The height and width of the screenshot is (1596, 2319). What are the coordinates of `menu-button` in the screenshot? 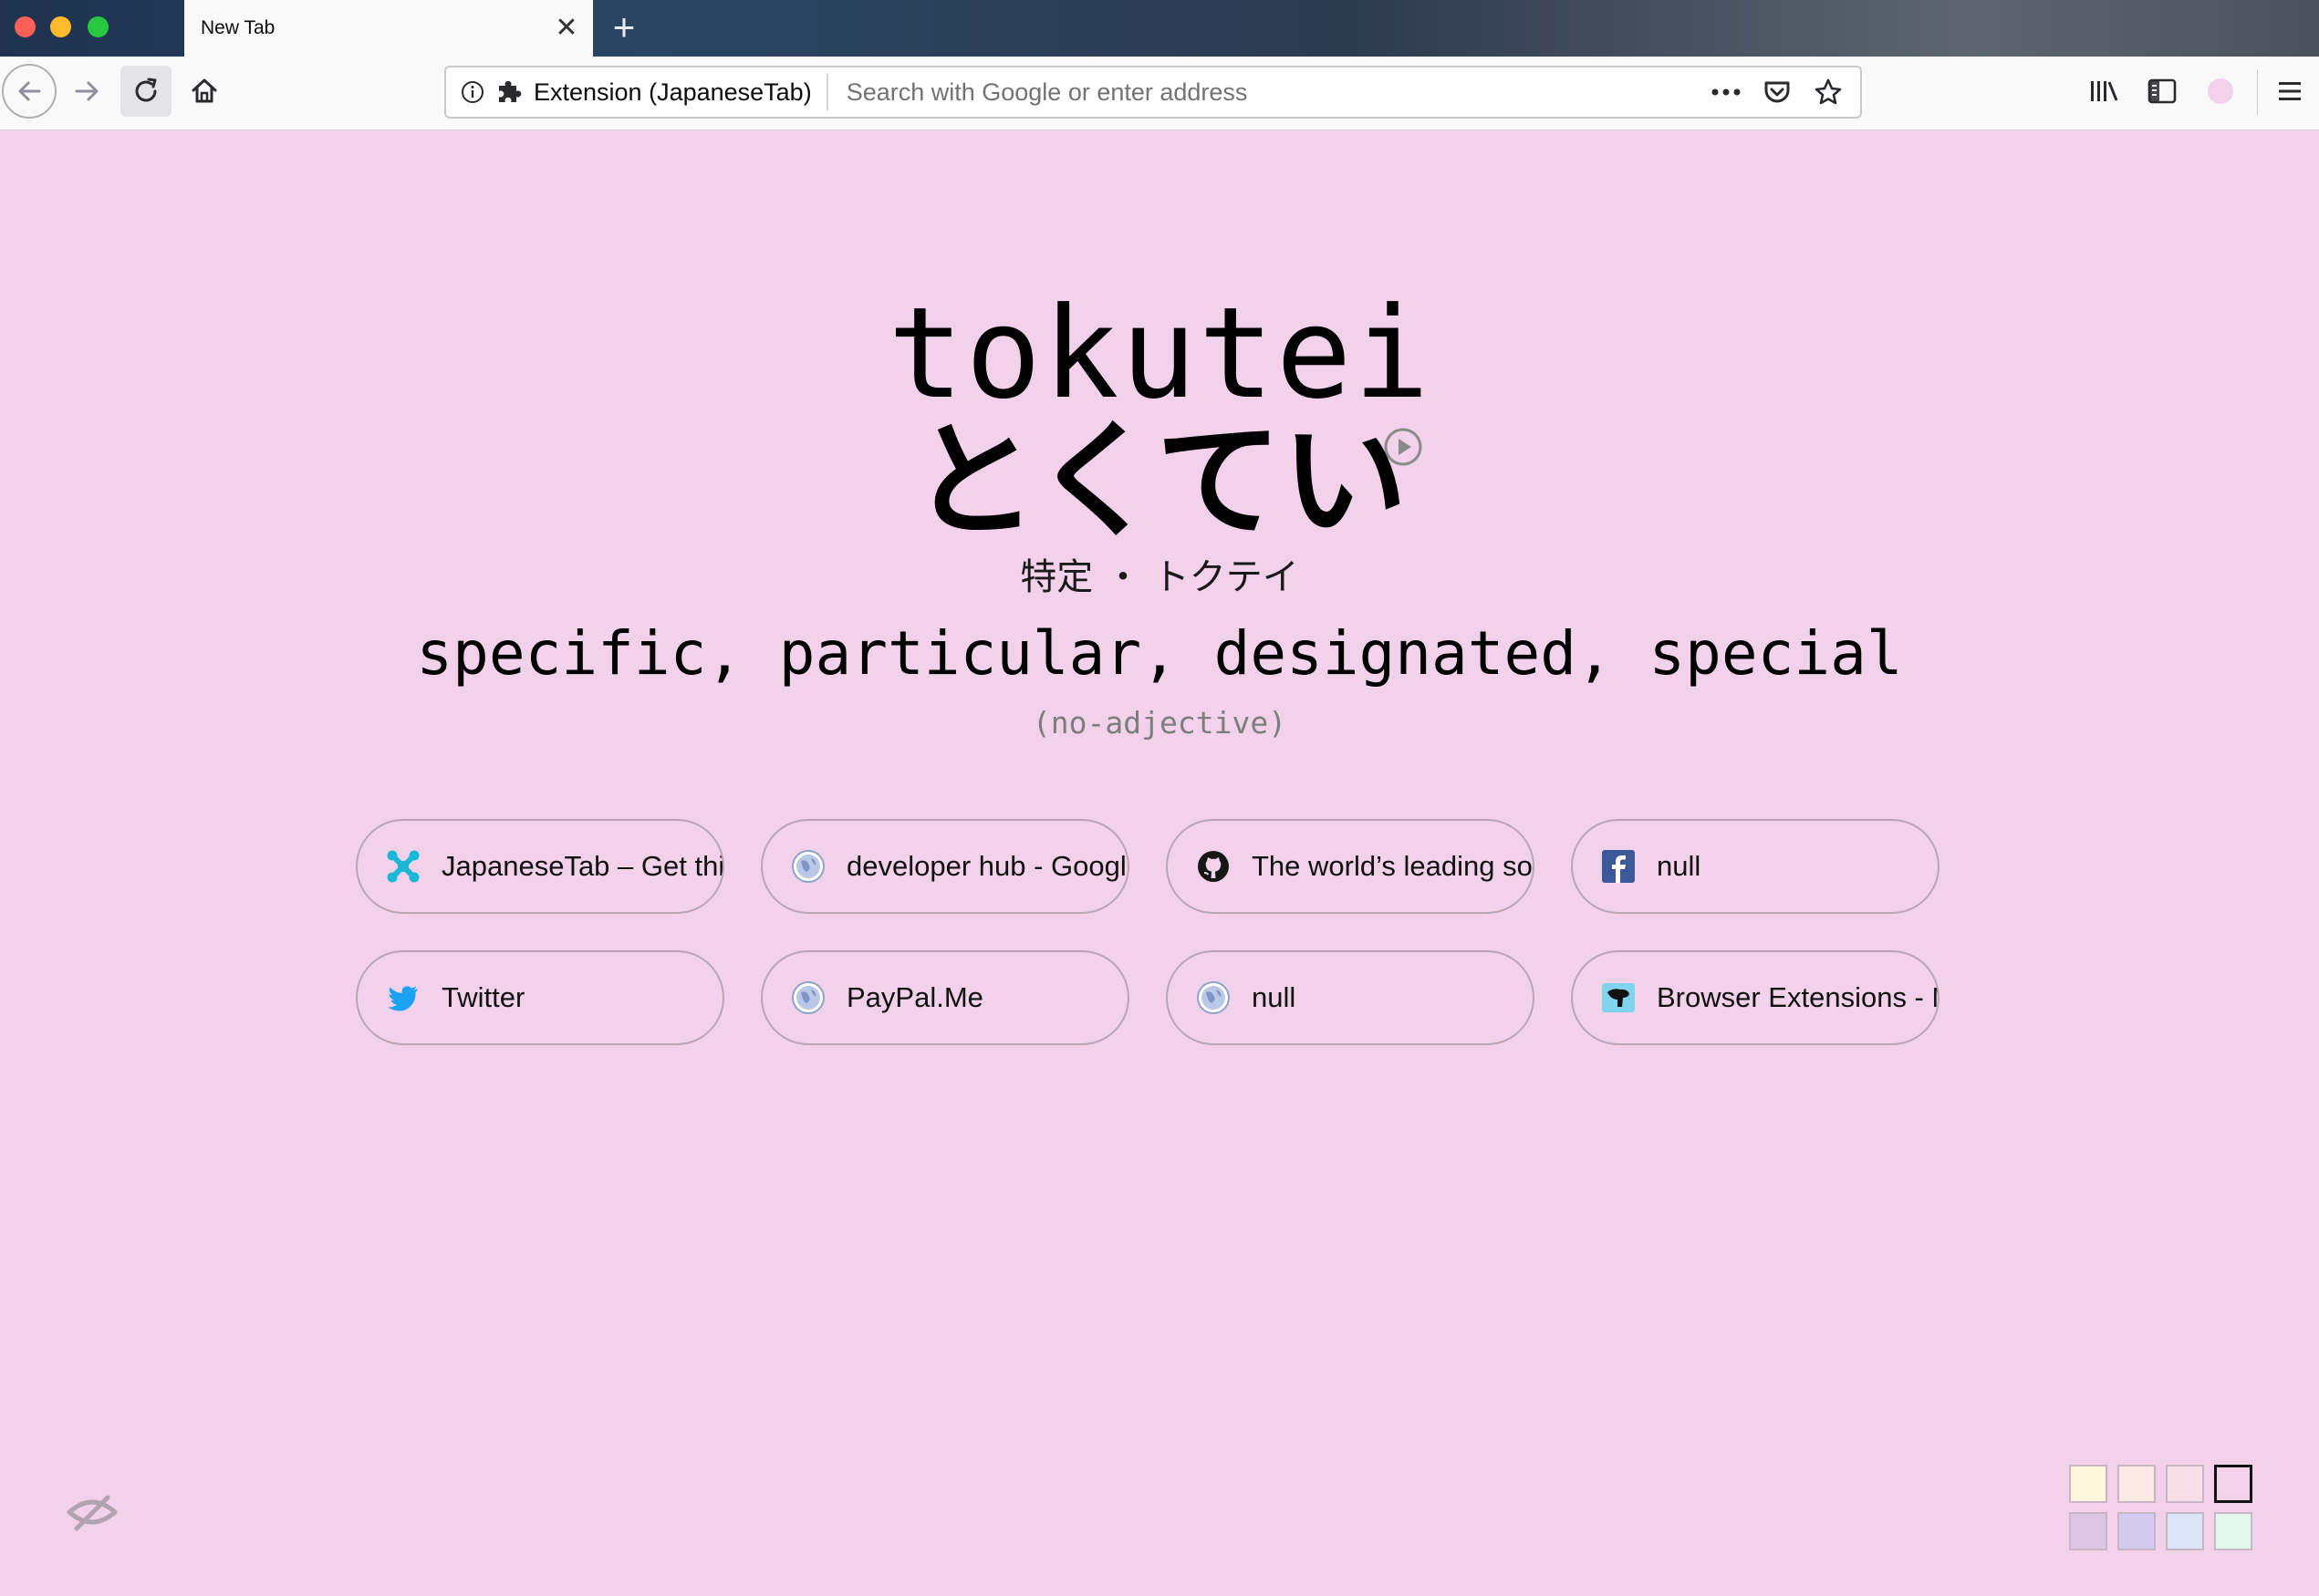 It's located at (2289, 91).